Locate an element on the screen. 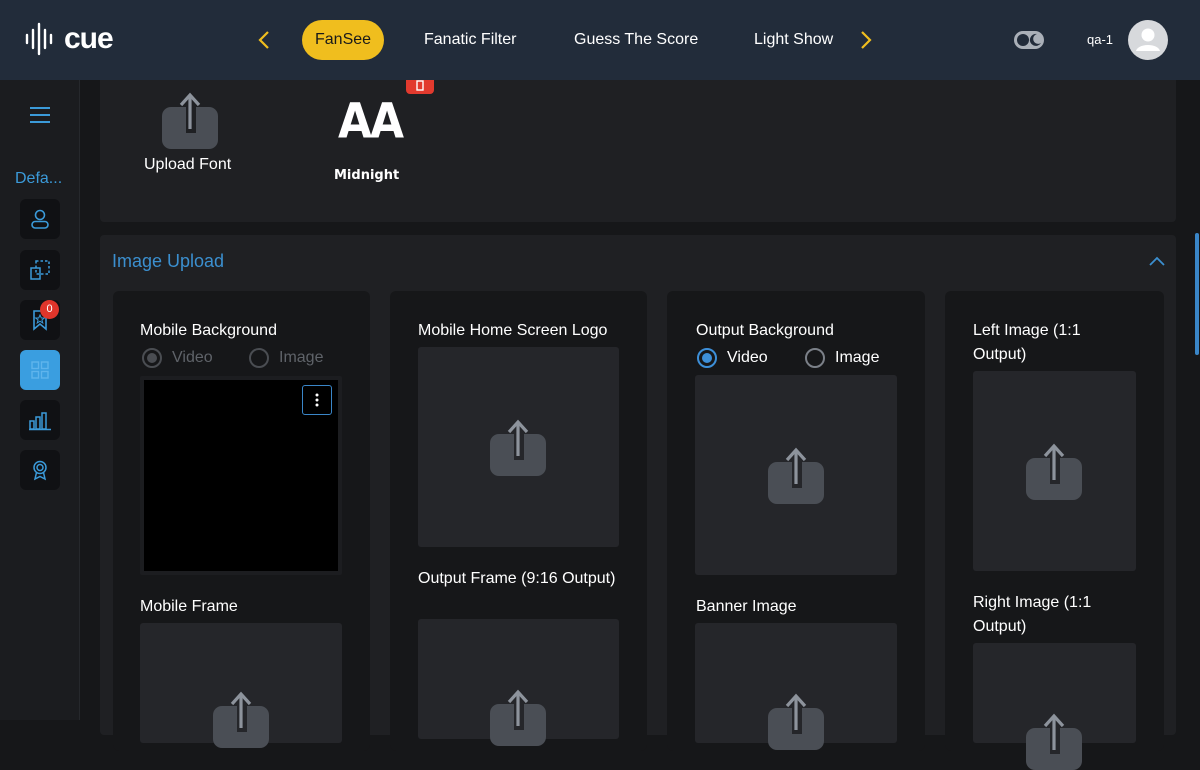 The height and width of the screenshot is (770, 1200). sidebar-item-user is located at coordinates (40, 219).